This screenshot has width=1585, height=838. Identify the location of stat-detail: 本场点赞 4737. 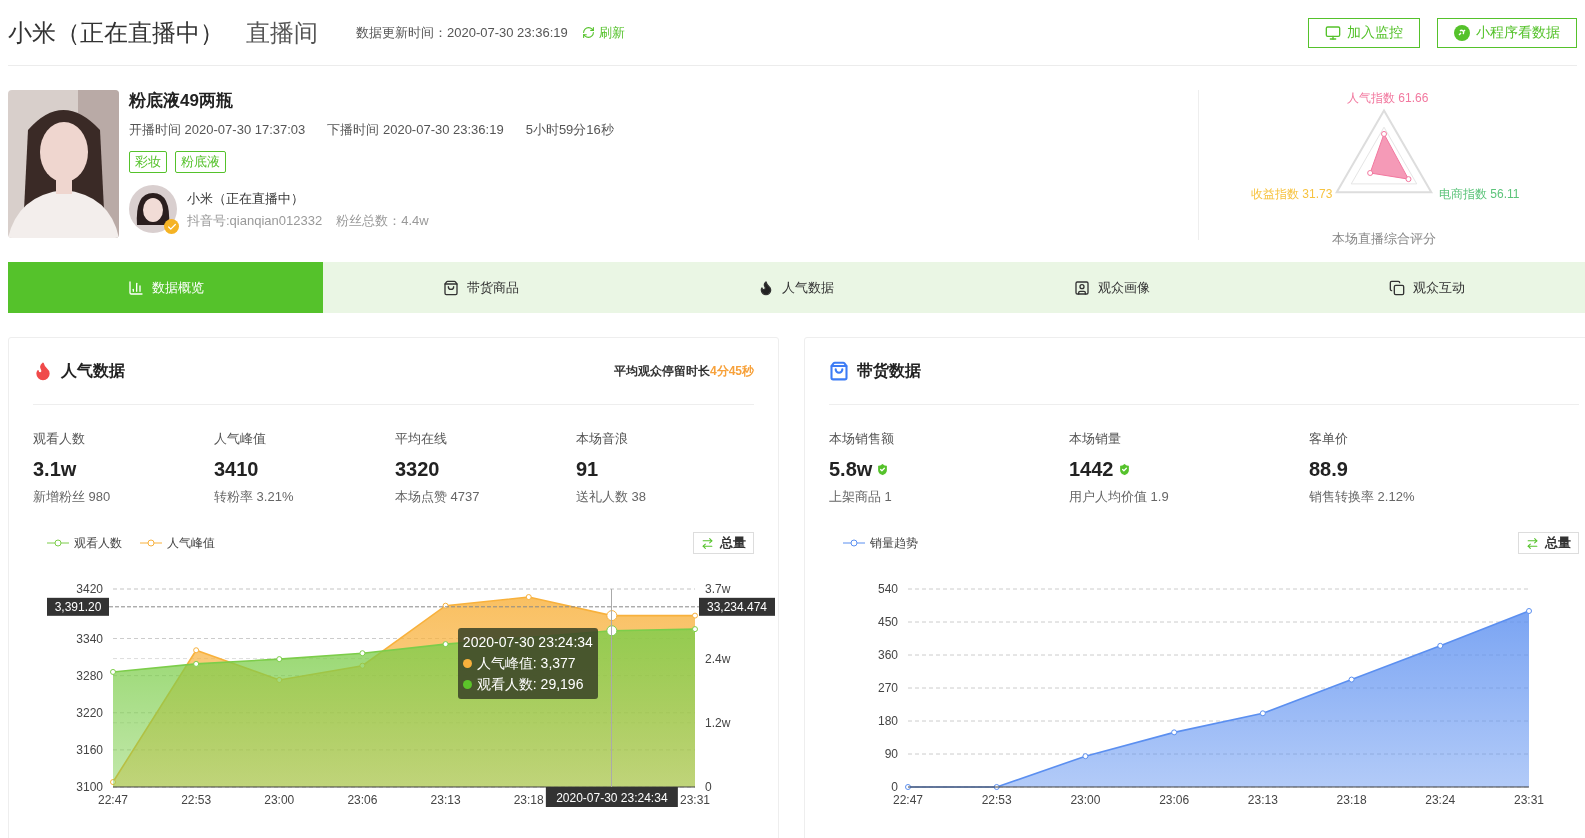
(438, 497).